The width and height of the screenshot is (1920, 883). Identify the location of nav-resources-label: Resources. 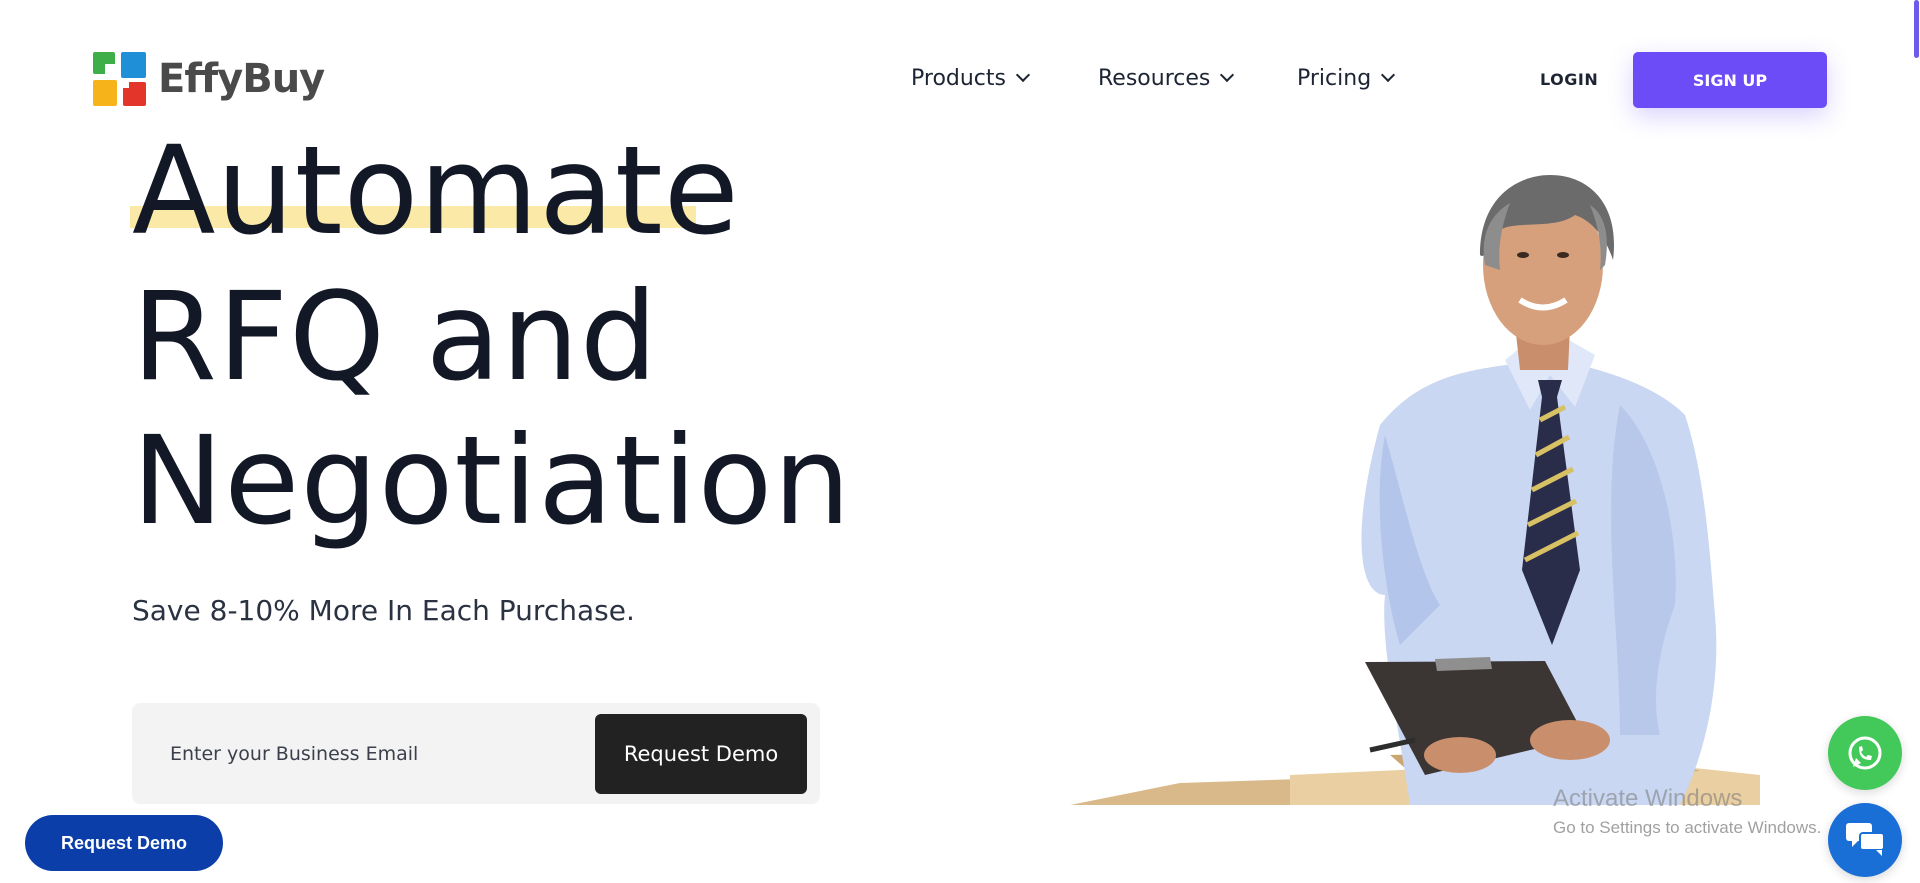
(1154, 78).